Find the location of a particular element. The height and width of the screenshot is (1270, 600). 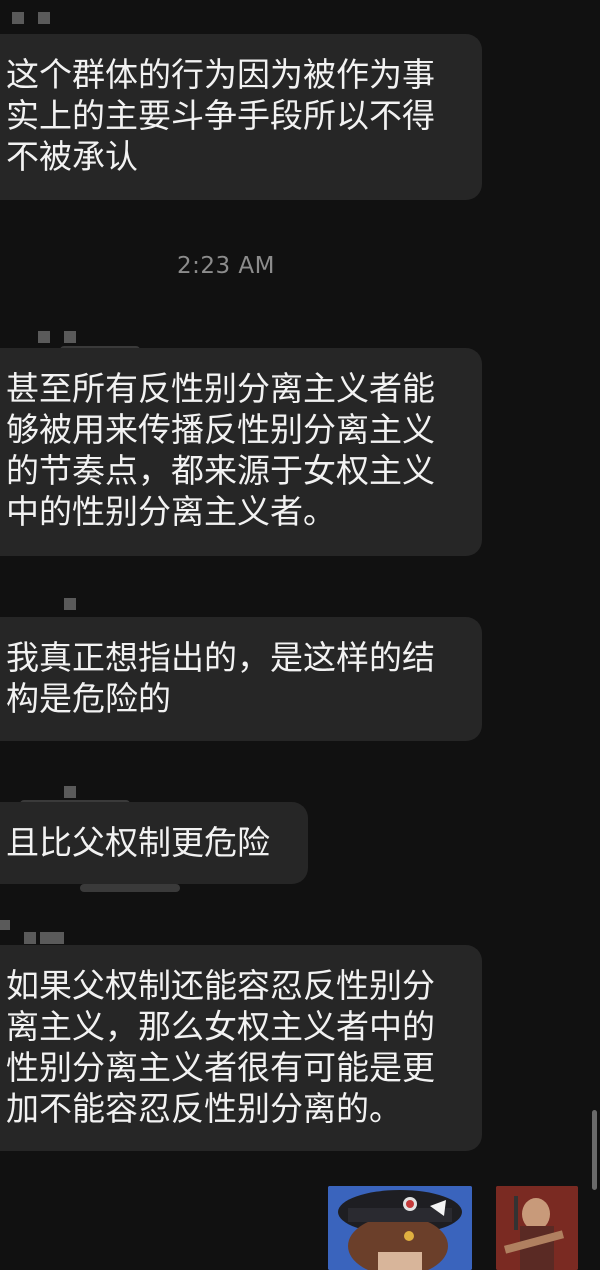

message-text: 不被承认 is located at coordinates (72, 156).